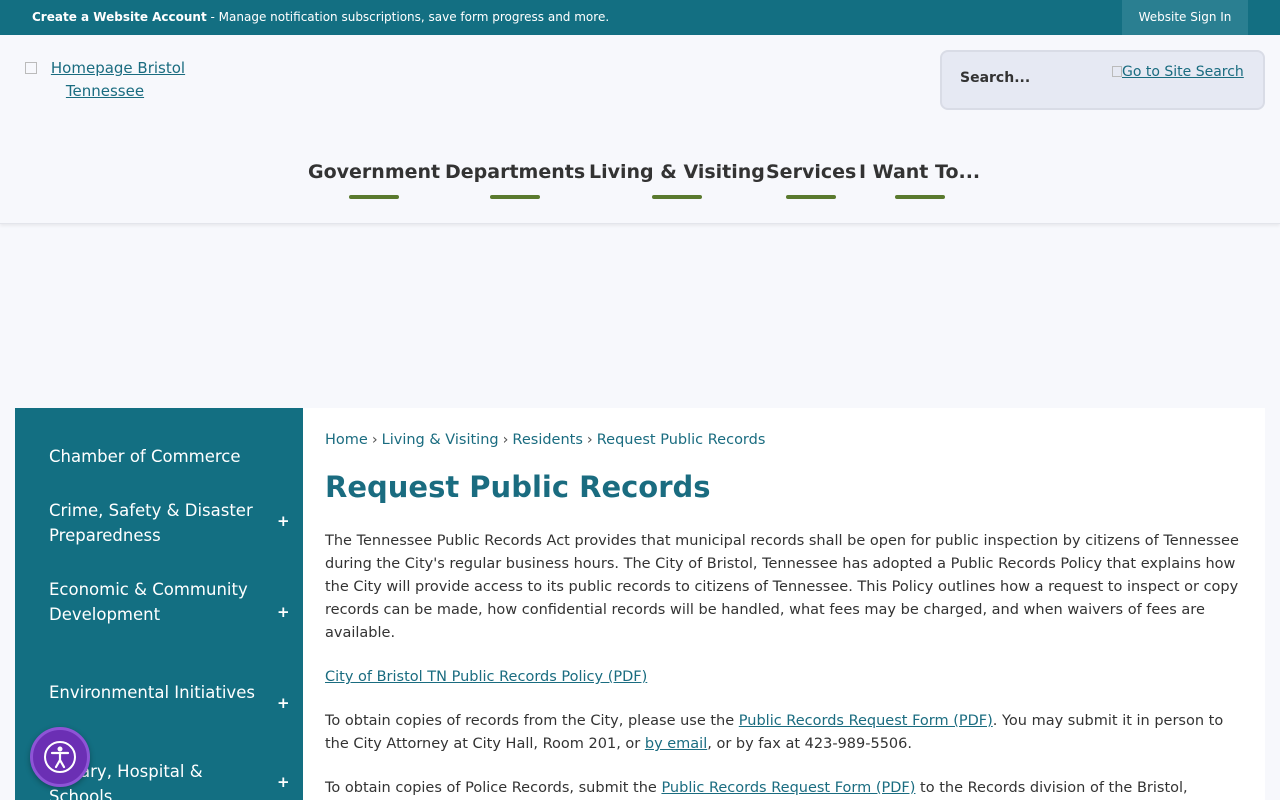 This screenshot has width=1280, height=800. What do you see at coordinates (1183, 72) in the screenshot?
I see `search-go-label: Go to Site Search` at bounding box center [1183, 72].